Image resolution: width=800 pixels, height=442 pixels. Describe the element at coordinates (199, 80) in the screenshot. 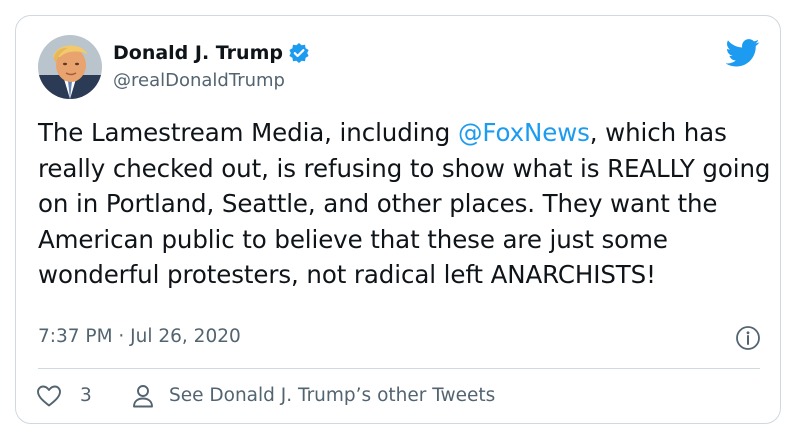

I see `author-handle: @realDonaldTrump` at that location.